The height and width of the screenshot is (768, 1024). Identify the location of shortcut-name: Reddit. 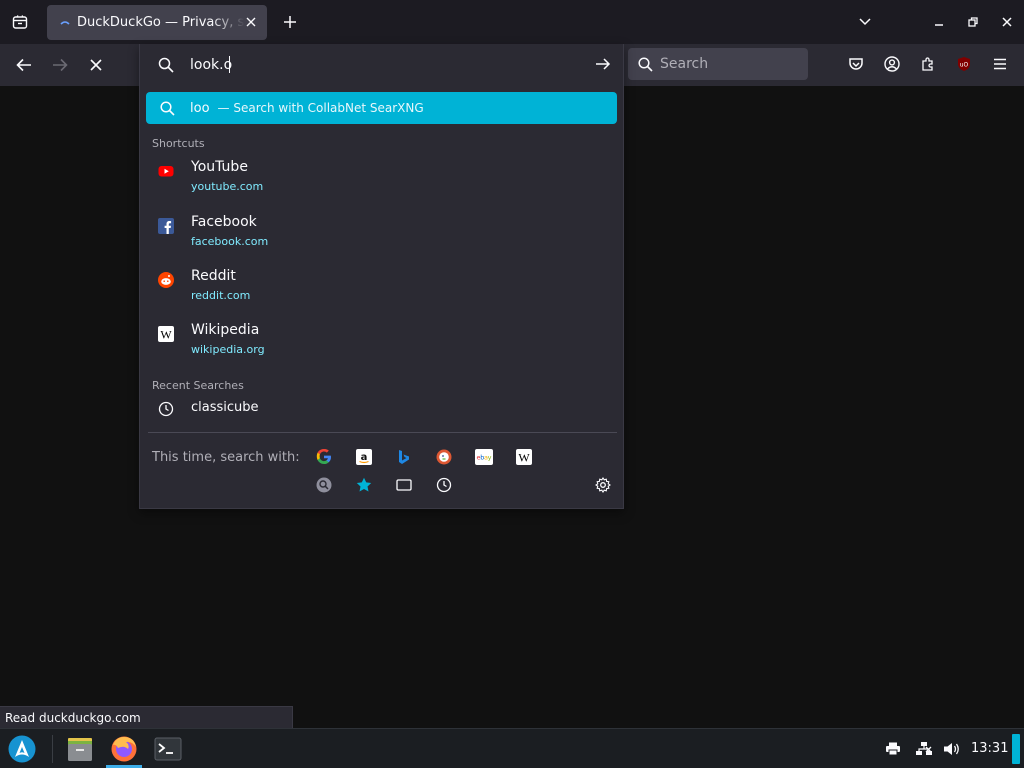
(213, 276).